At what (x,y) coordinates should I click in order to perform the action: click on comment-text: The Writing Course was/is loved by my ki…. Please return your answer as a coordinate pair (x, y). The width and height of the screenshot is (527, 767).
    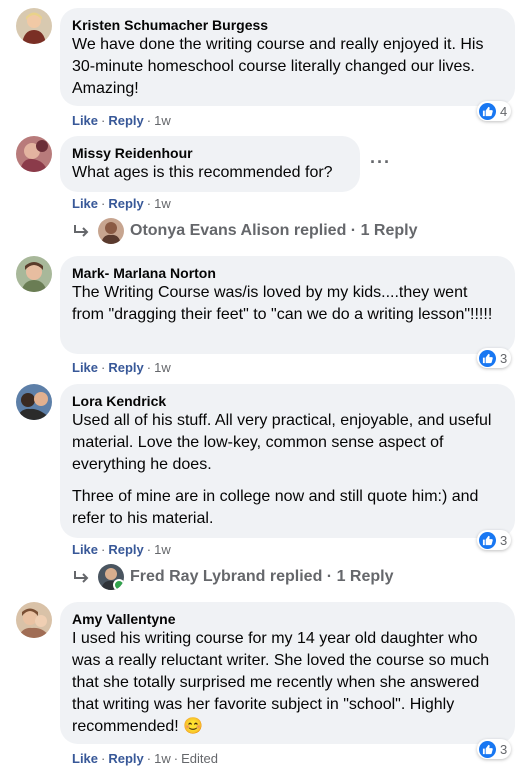
    Looking at the image, I should click on (287, 304).